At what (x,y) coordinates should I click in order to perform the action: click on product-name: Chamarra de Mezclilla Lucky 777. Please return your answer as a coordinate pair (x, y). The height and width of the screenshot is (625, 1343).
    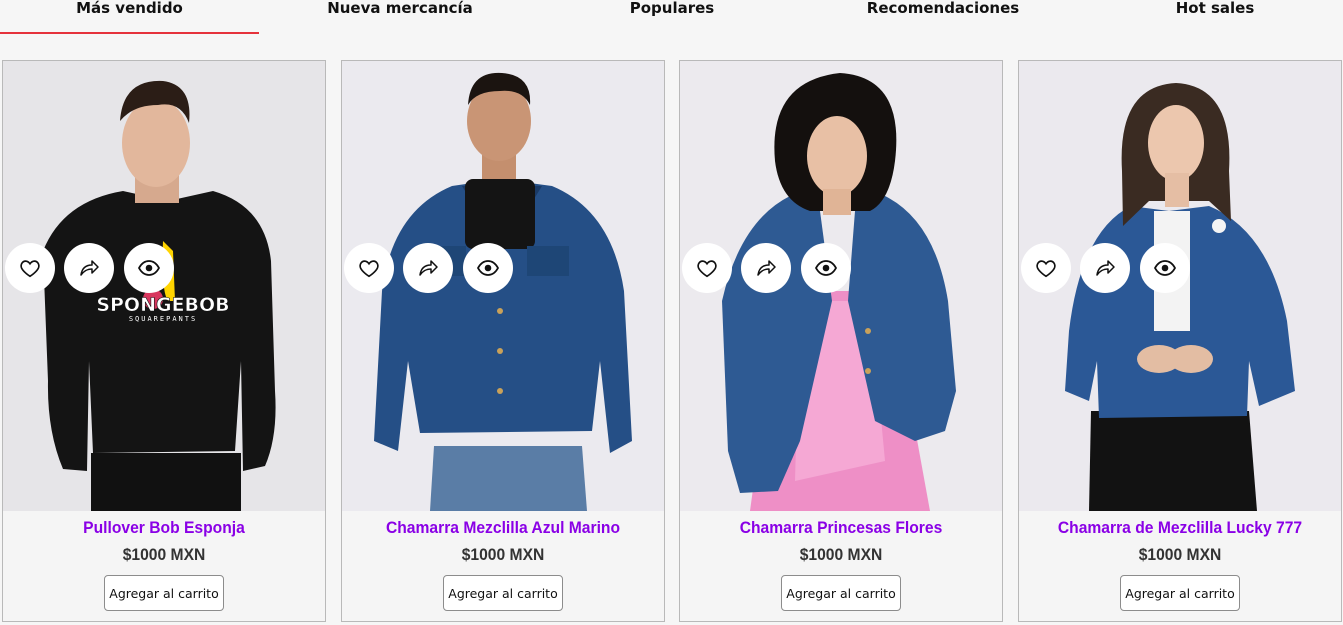
    Looking at the image, I should click on (1180, 528).